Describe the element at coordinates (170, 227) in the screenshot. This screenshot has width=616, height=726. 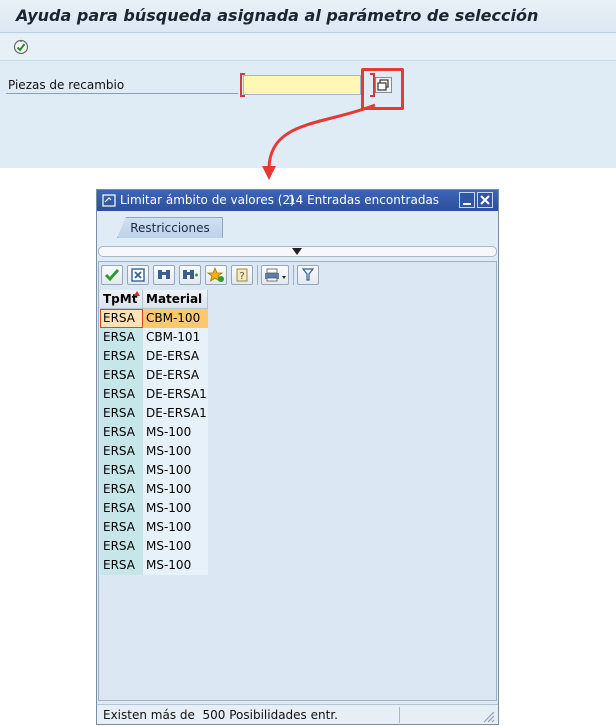
I see `tab-restricciones: Restricciones` at that location.